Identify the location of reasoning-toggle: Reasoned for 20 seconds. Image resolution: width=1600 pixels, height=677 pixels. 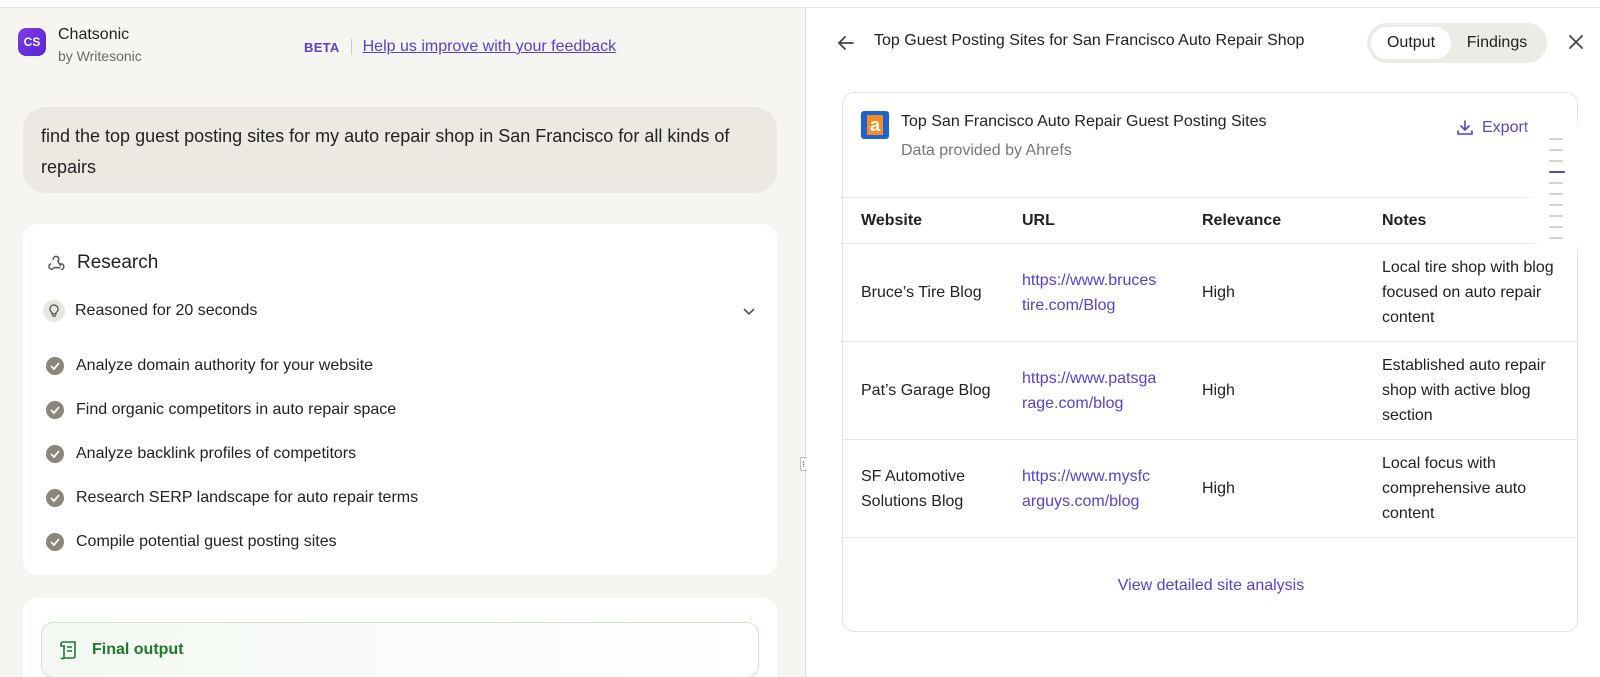
(400, 311).